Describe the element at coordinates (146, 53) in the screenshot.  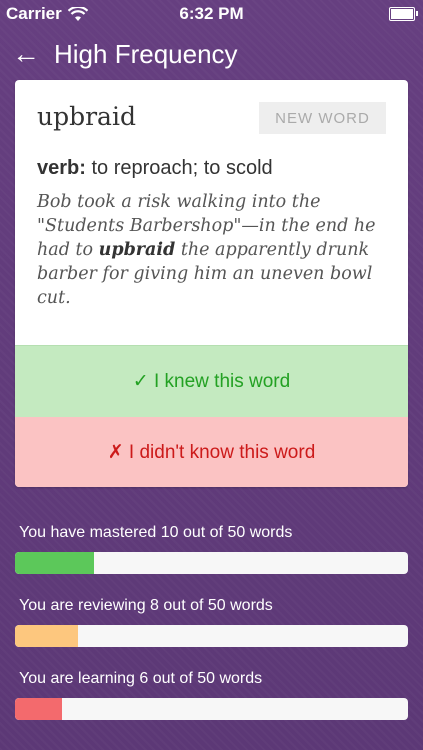
I see `page-title: High Frequency` at that location.